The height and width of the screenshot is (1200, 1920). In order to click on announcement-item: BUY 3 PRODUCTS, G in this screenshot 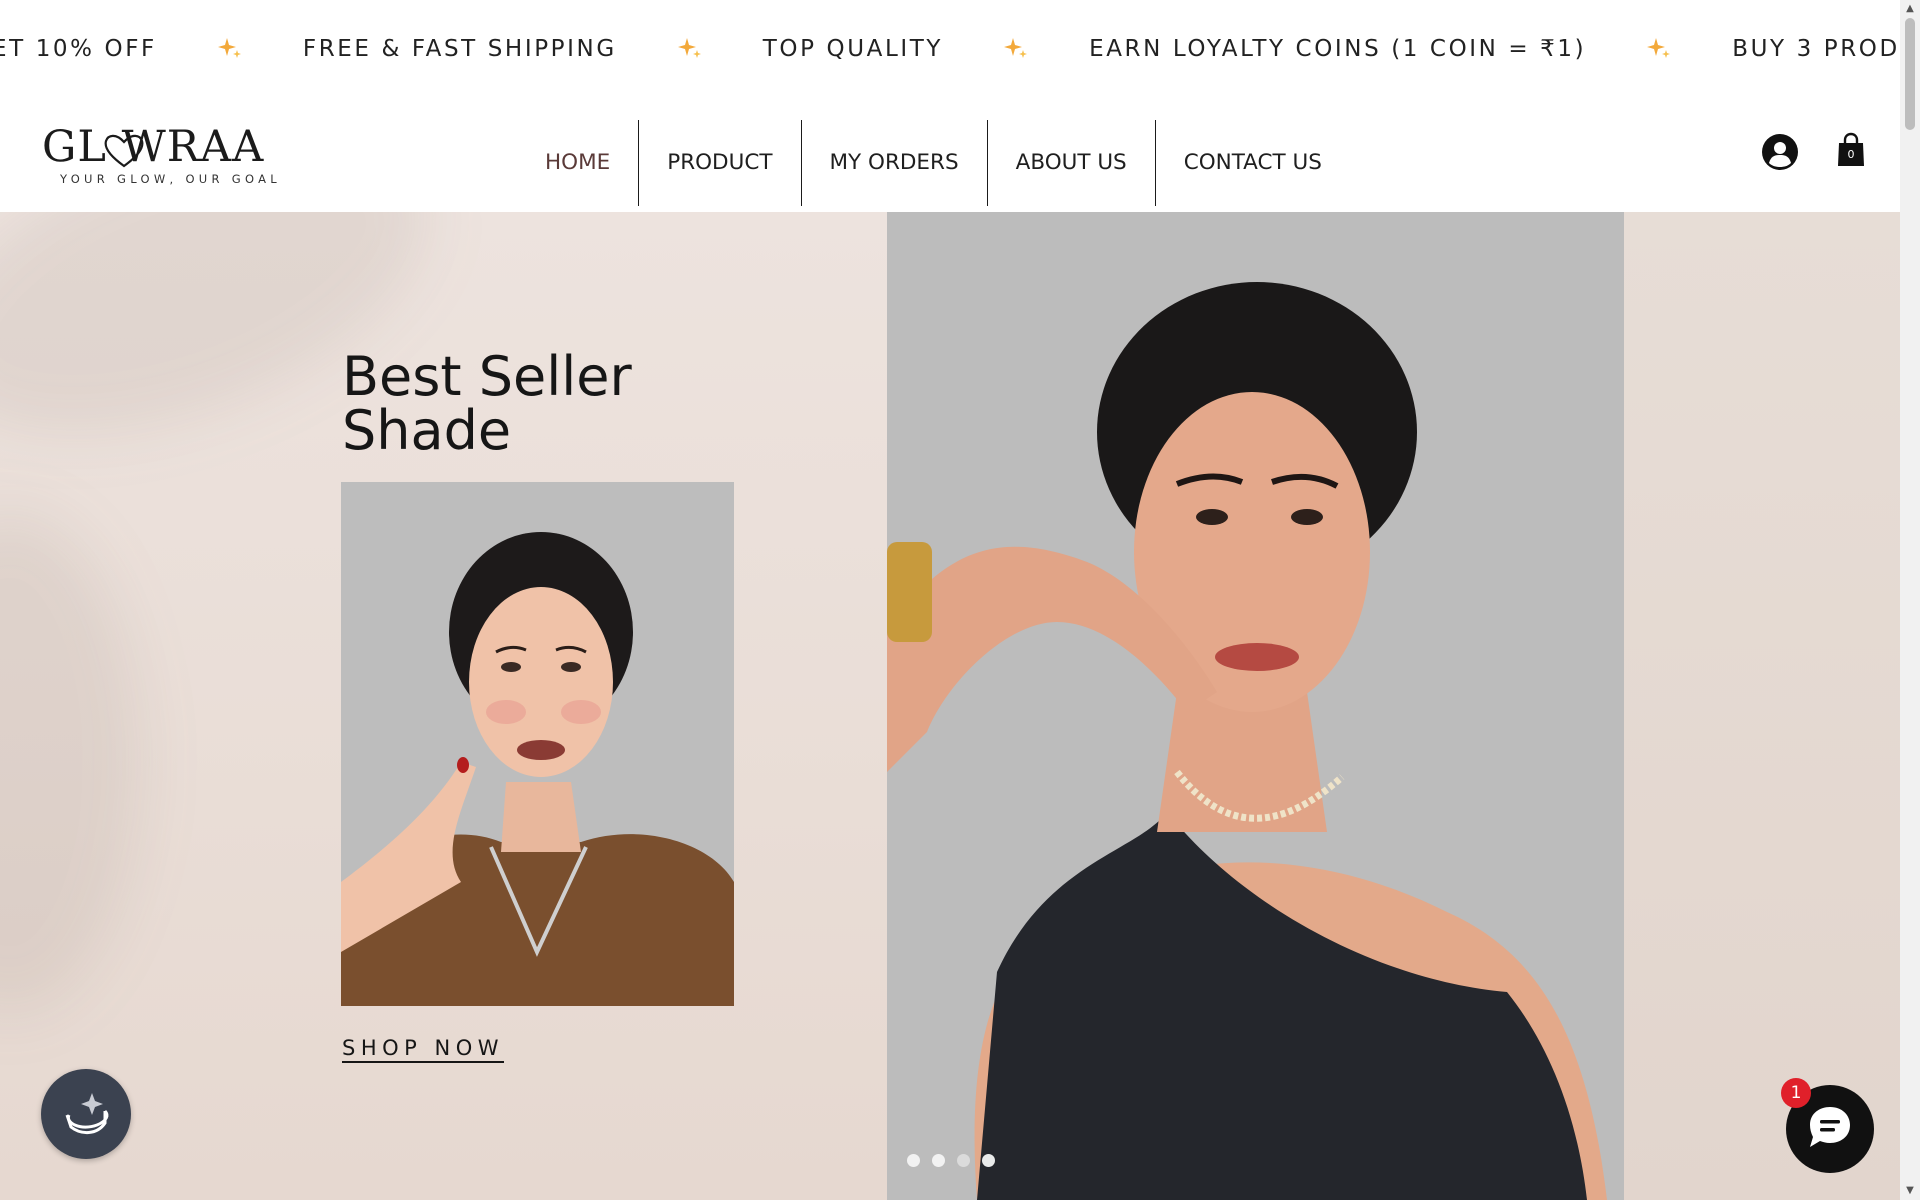, I will do `click(1816, 49)`.